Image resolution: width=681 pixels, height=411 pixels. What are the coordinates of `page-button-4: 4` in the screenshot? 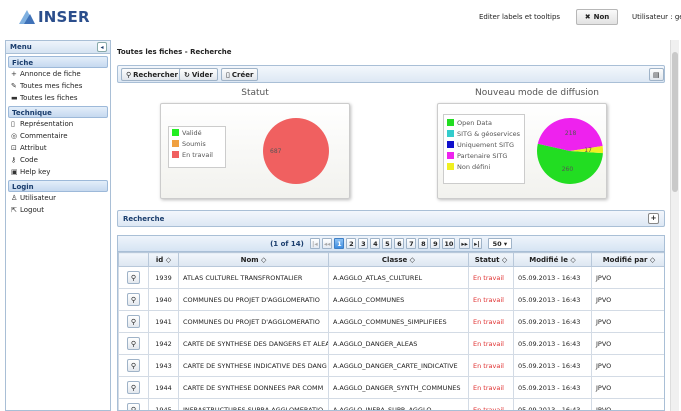 It's located at (375, 243).